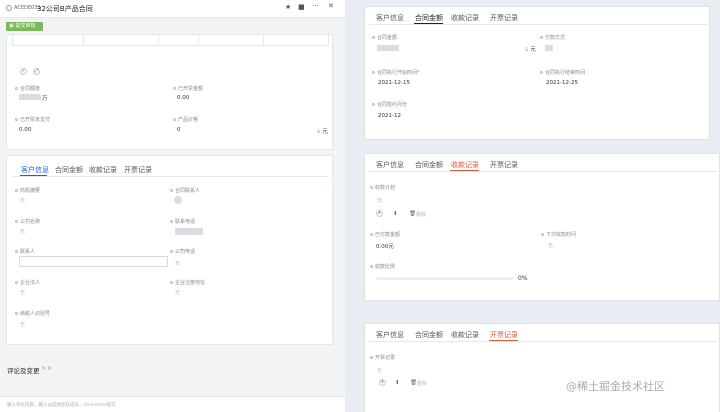 The image size is (720, 412). I want to click on close-icon: ✕, so click(331, 6).